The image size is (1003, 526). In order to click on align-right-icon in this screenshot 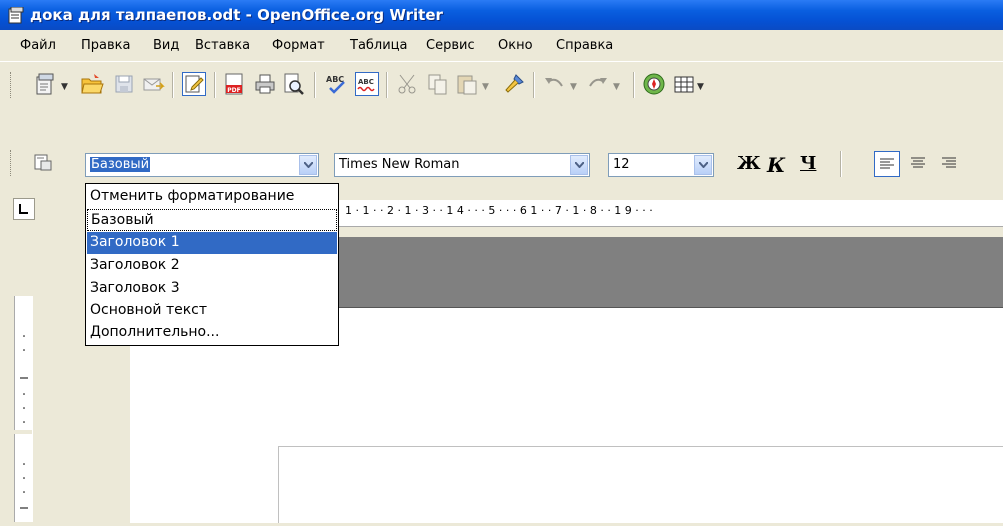, I will do `click(949, 162)`.